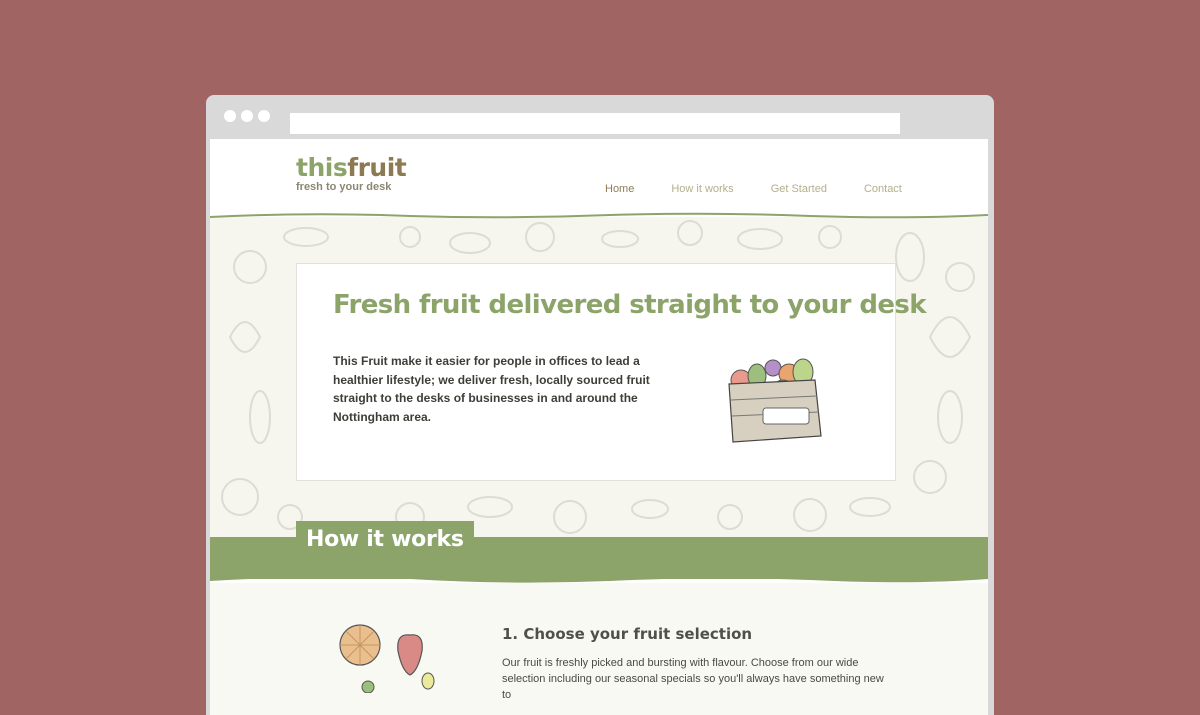 The height and width of the screenshot is (715, 1200). I want to click on logo-tagline: fresh to your desk, so click(344, 187).